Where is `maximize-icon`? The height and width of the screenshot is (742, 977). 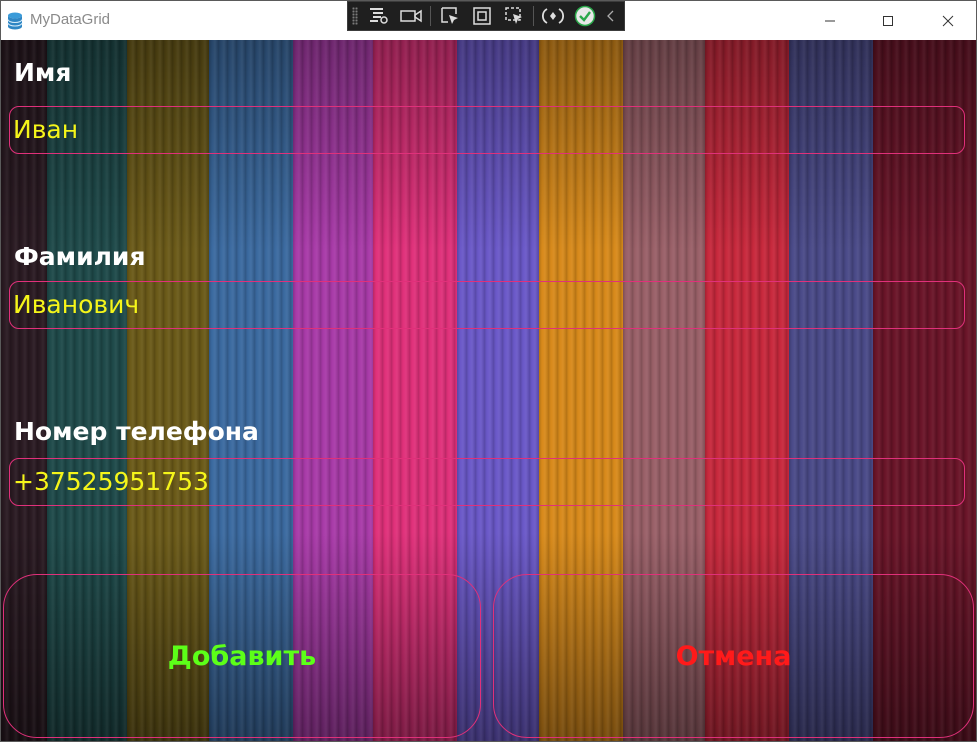 maximize-icon is located at coordinates (888, 21).